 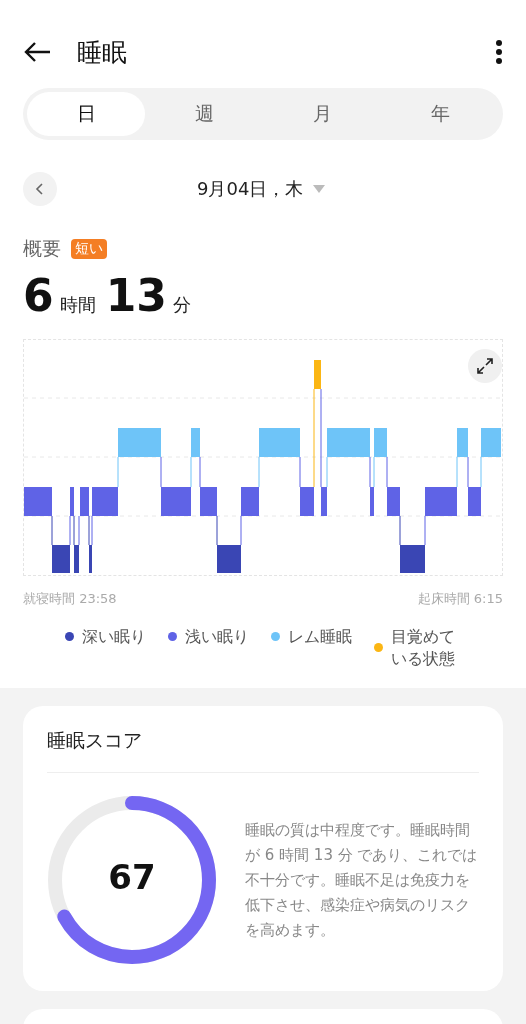 I want to click on chevron-left-icon, so click(x=40, y=189).